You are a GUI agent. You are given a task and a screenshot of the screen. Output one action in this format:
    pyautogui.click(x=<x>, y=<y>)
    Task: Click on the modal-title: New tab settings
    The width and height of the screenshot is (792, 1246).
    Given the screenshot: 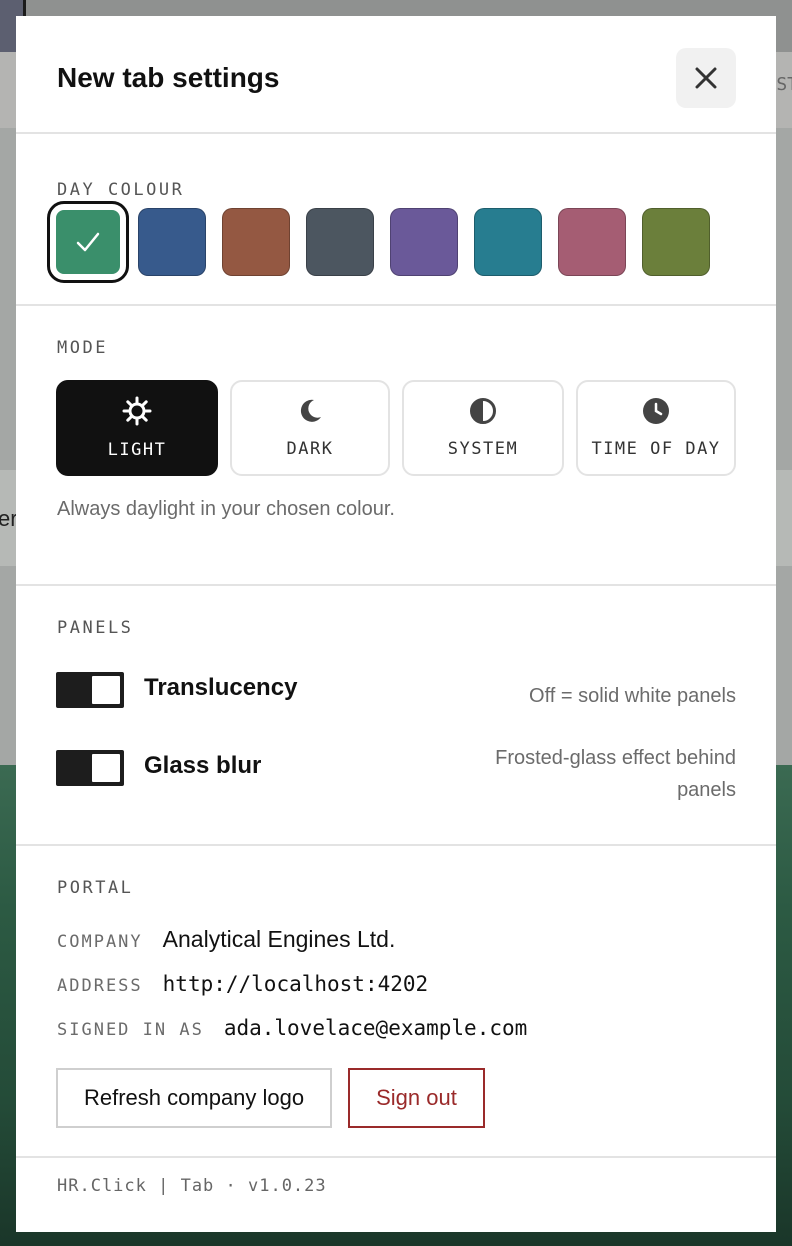 What is the action you would take?
    pyautogui.click(x=168, y=77)
    